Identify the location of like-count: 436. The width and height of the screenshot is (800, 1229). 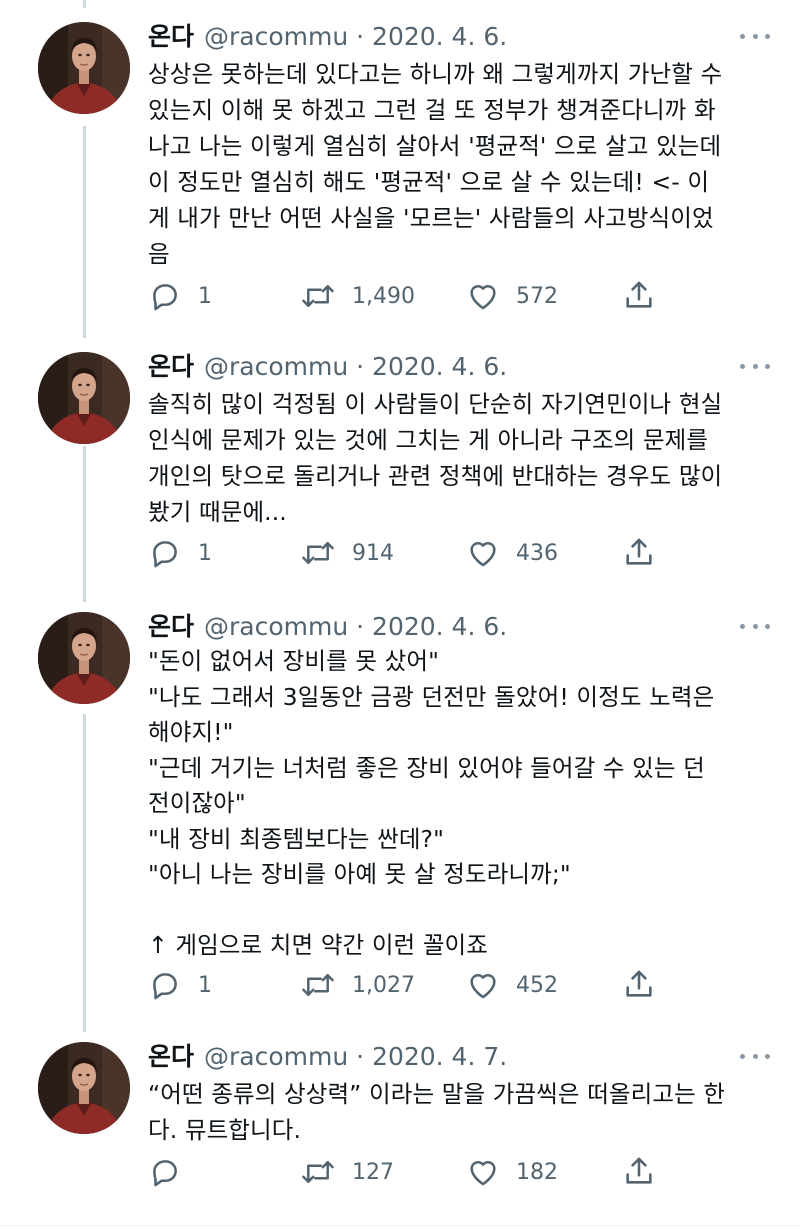
(537, 553).